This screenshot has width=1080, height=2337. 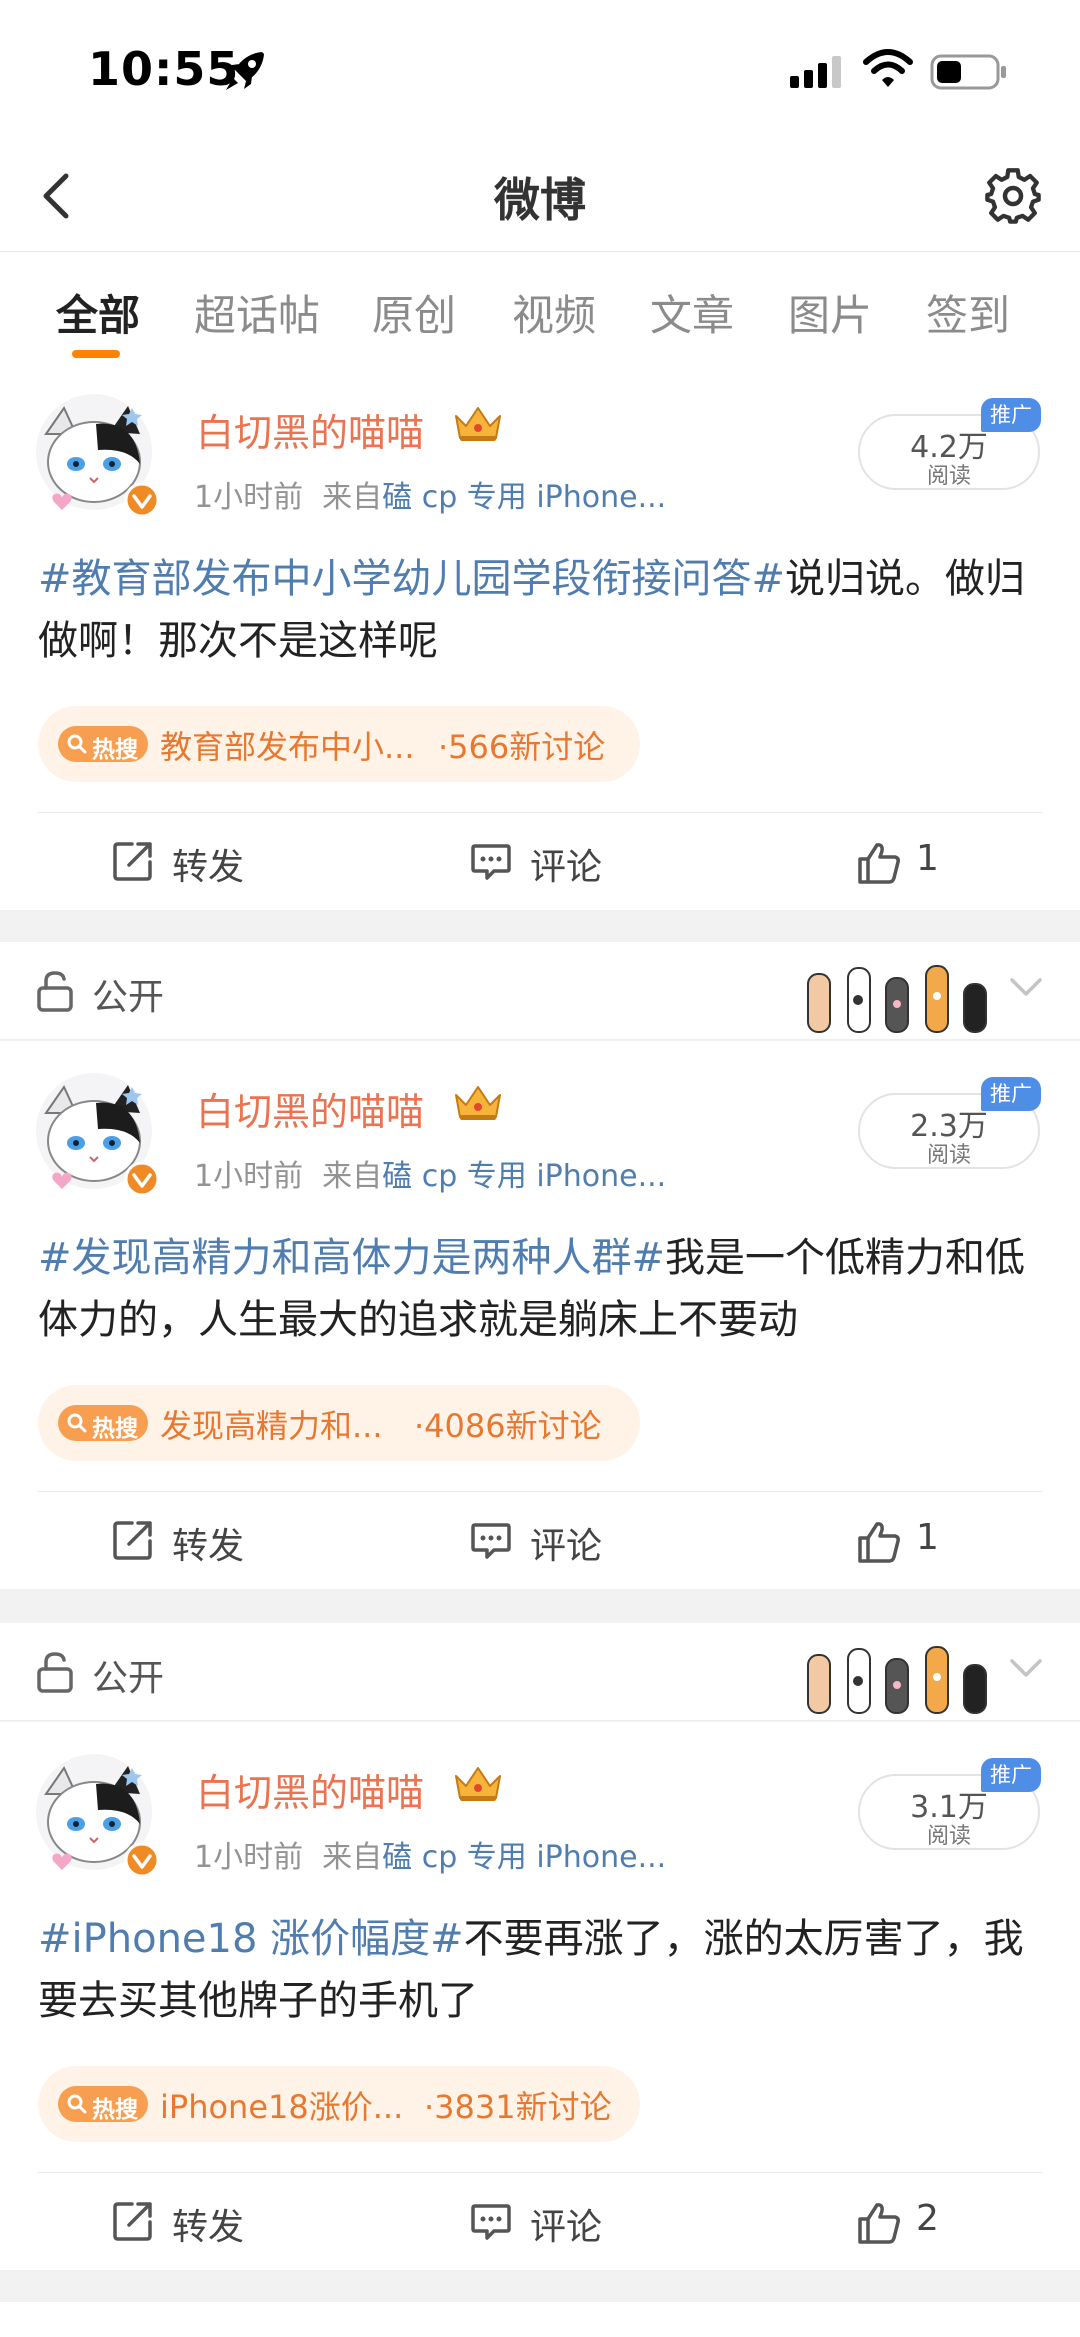 What do you see at coordinates (96, 354) in the screenshot?
I see `active-tab-indicator` at bounding box center [96, 354].